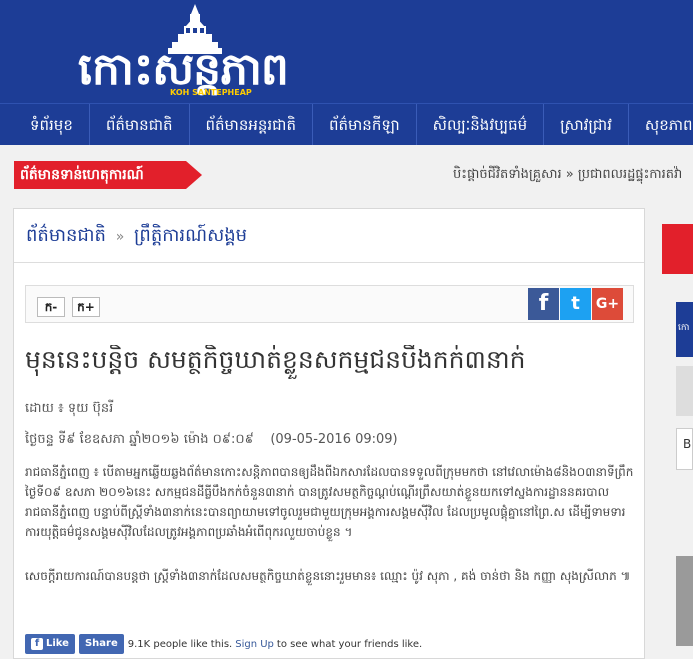 This screenshot has height=659, width=693. Describe the element at coordinates (101, 644) in the screenshot. I see `fb-share-button: Share` at that location.